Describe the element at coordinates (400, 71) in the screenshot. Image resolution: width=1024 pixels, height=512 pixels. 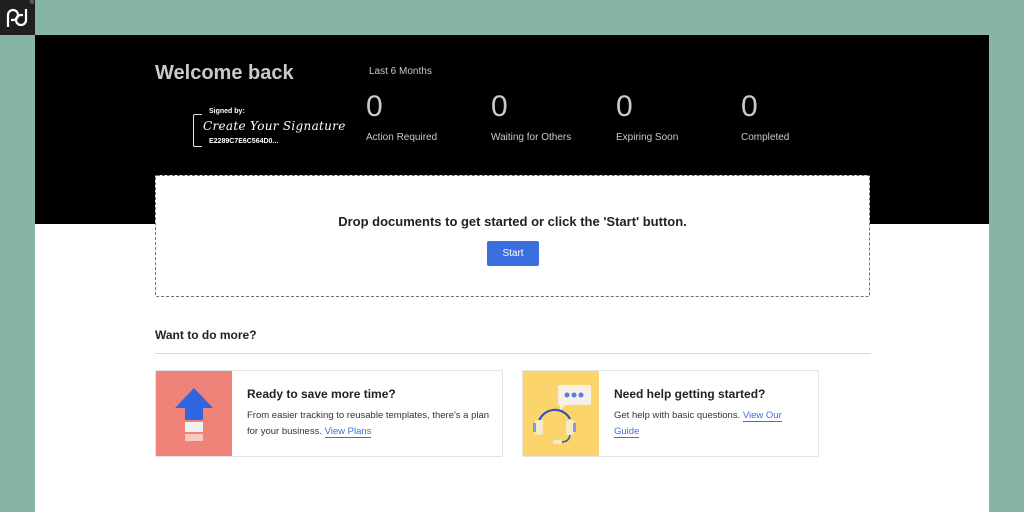
I see `period-label: Last 6 Months` at that location.